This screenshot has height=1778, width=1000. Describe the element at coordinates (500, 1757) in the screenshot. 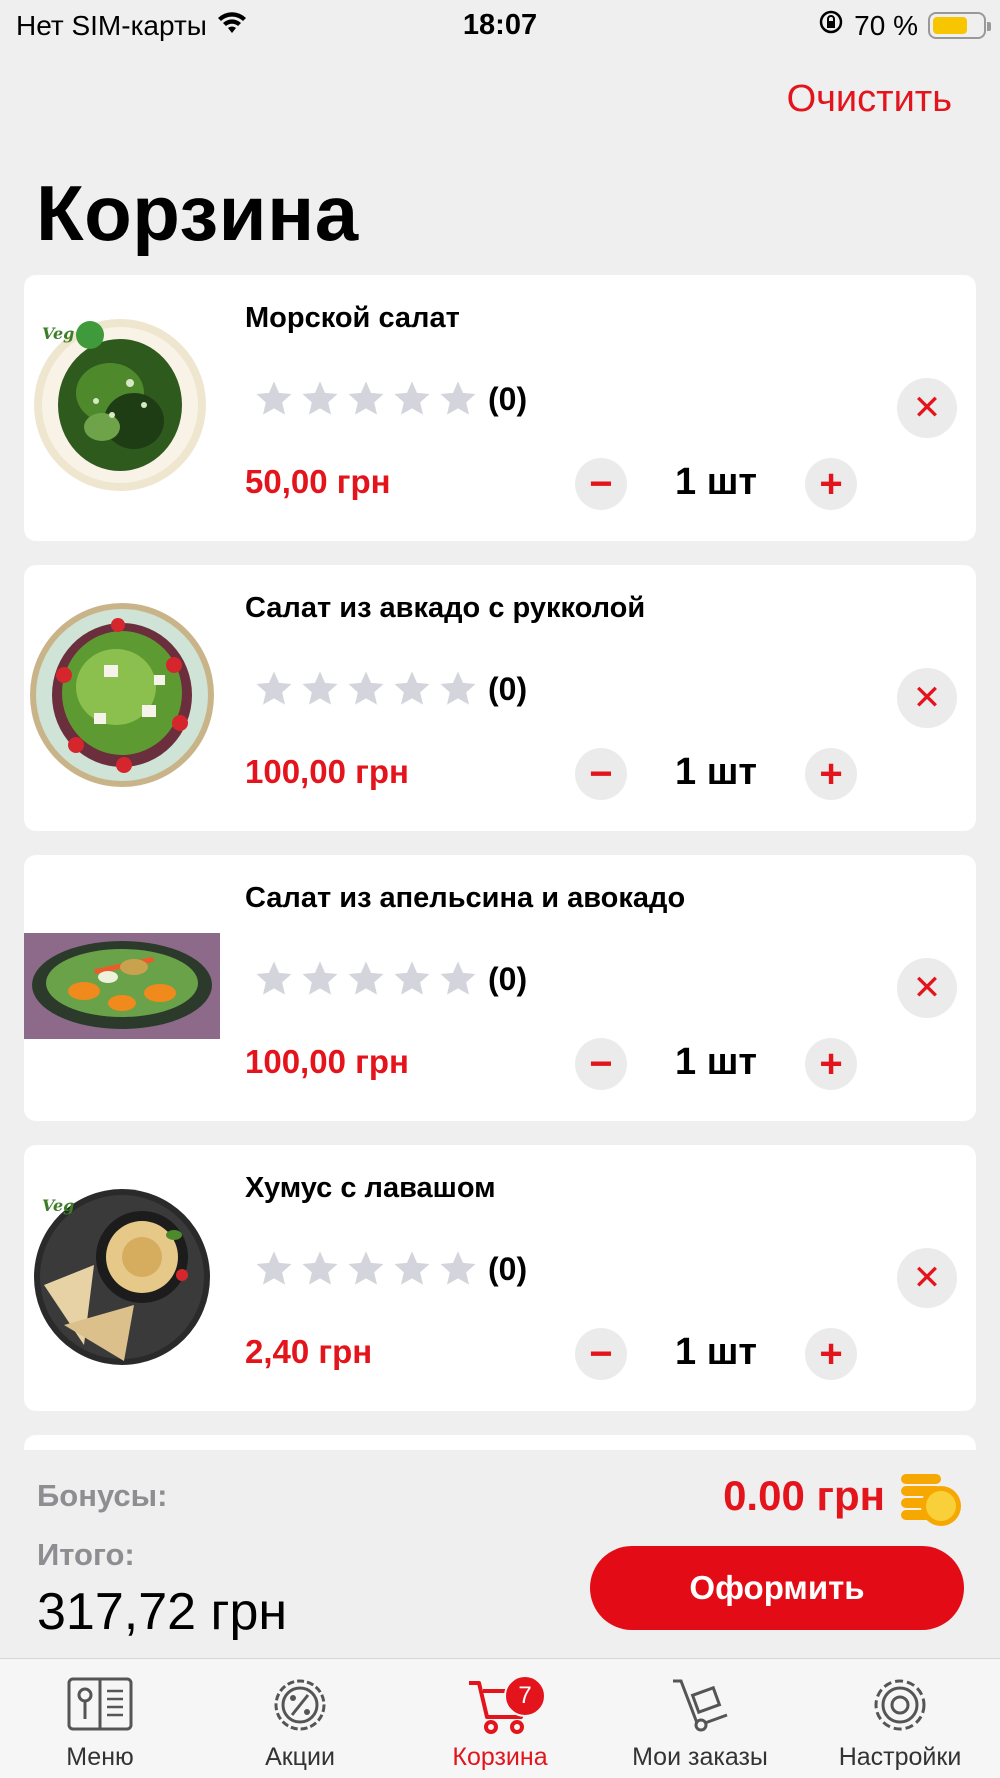

I see `tab-label: Корзина` at that location.